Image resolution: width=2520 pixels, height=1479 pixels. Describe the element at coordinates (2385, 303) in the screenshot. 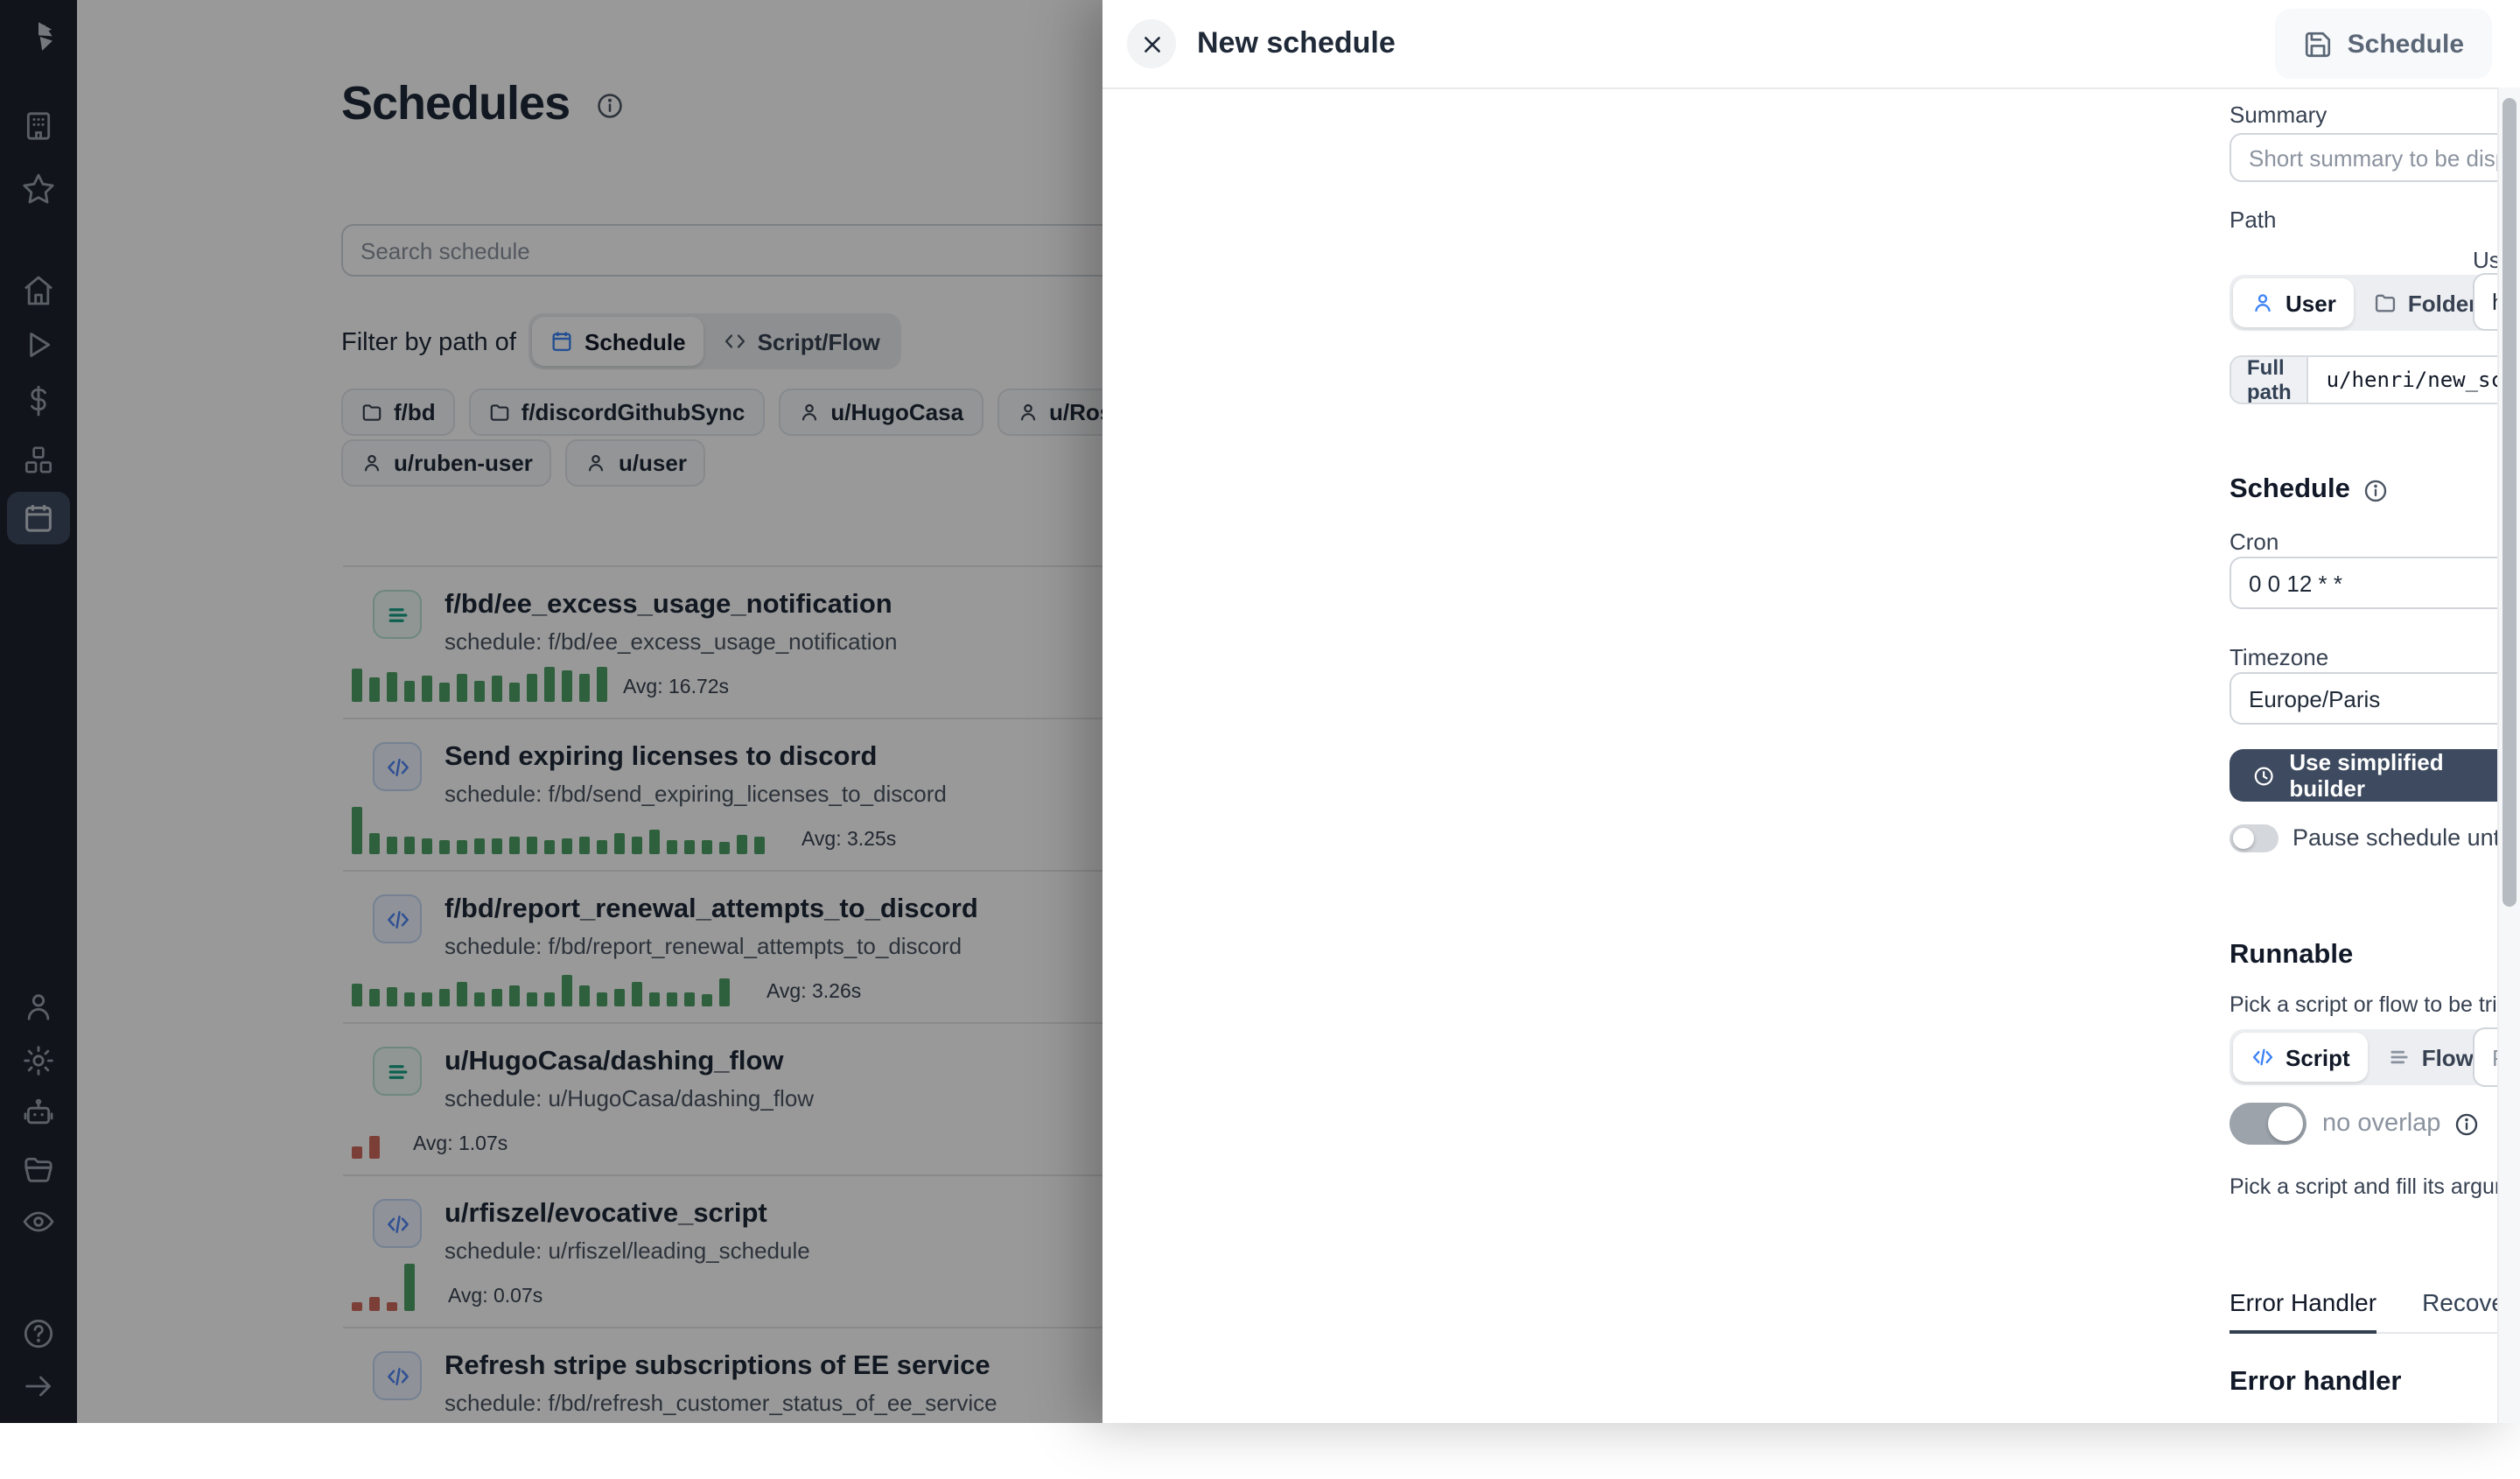

I see `folder-icon` at that location.